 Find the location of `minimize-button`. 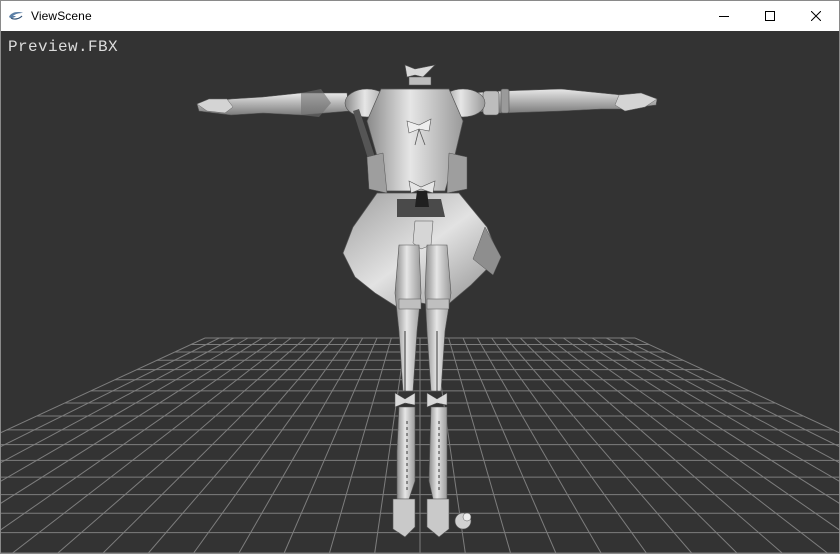

minimize-button is located at coordinates (724, 16).